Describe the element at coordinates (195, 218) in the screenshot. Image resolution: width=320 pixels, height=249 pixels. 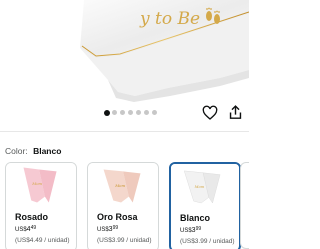
I see `swatch-name: Blanco` at that location.